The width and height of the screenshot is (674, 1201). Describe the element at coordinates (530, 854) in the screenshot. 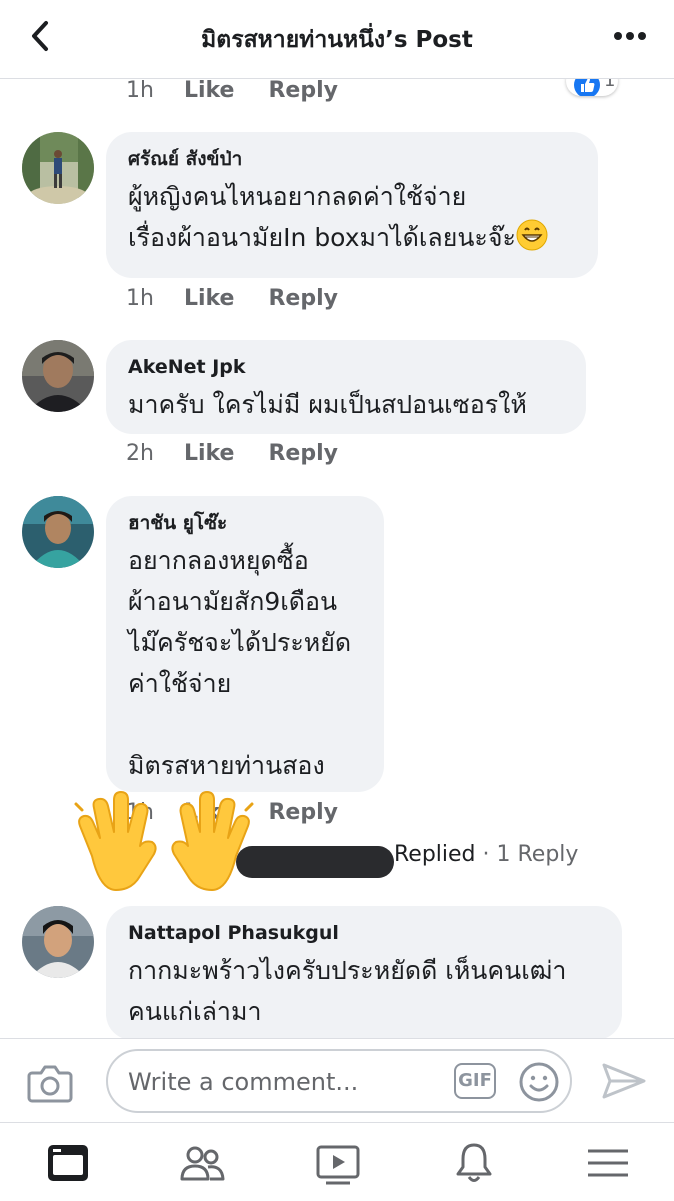

I see `reply-count: · 1 Reply` at that location.